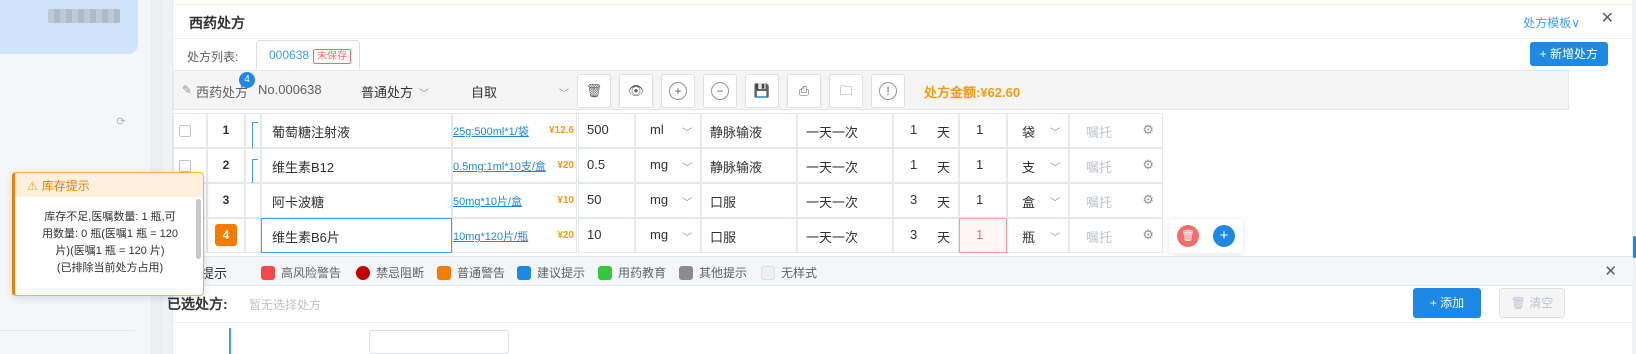 The image size is (1636, 354). Describe the element at coordinates (356, 165) in the screenshot. I see `drug-name: 维生素B12` at that location.